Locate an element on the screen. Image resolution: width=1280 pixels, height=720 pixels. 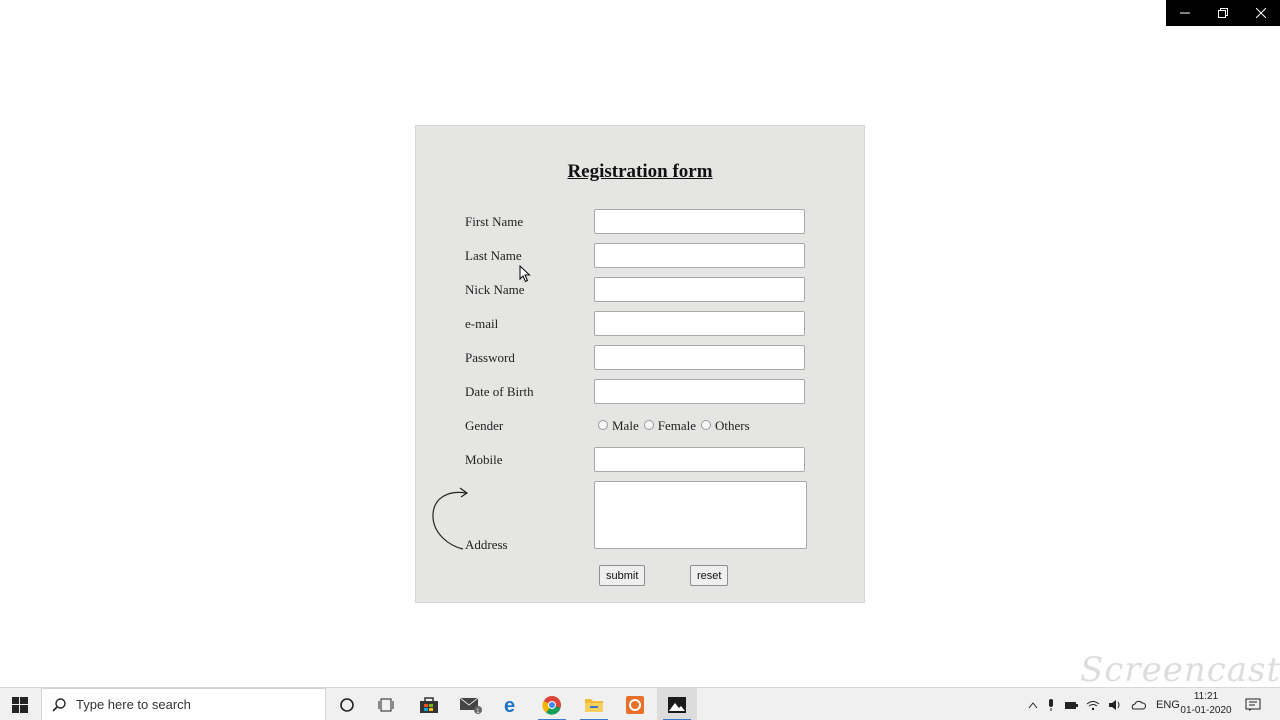
restore-button is located at coordinates (1223, 13).